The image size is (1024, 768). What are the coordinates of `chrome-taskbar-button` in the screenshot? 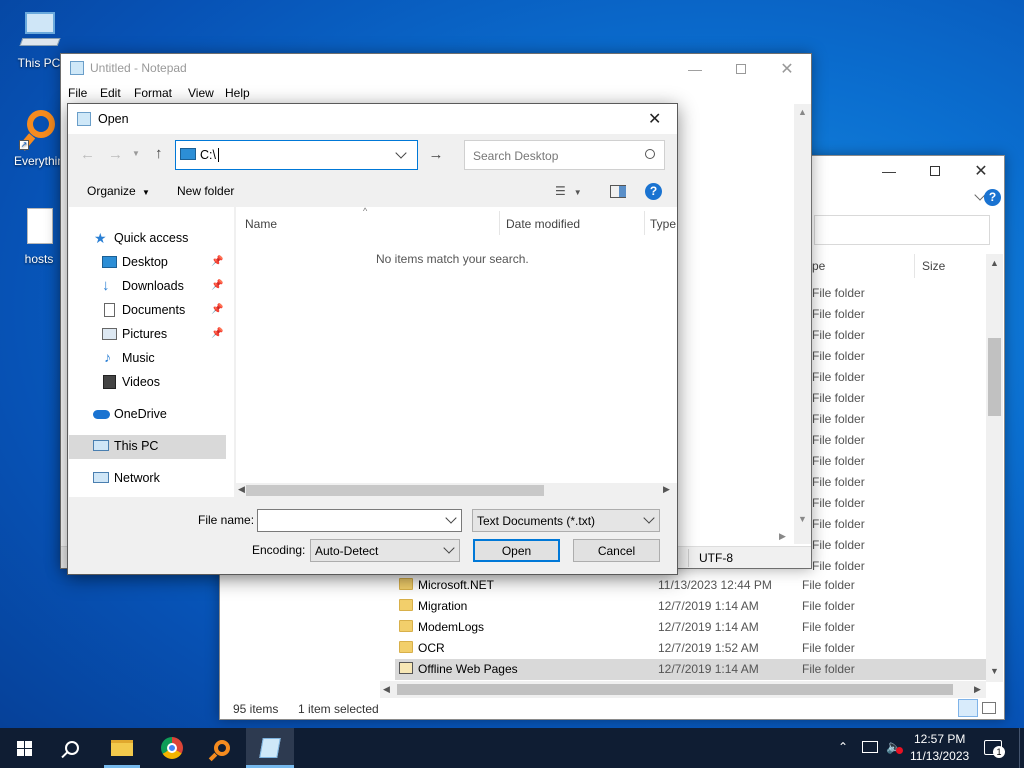 It's located at (172, 748).